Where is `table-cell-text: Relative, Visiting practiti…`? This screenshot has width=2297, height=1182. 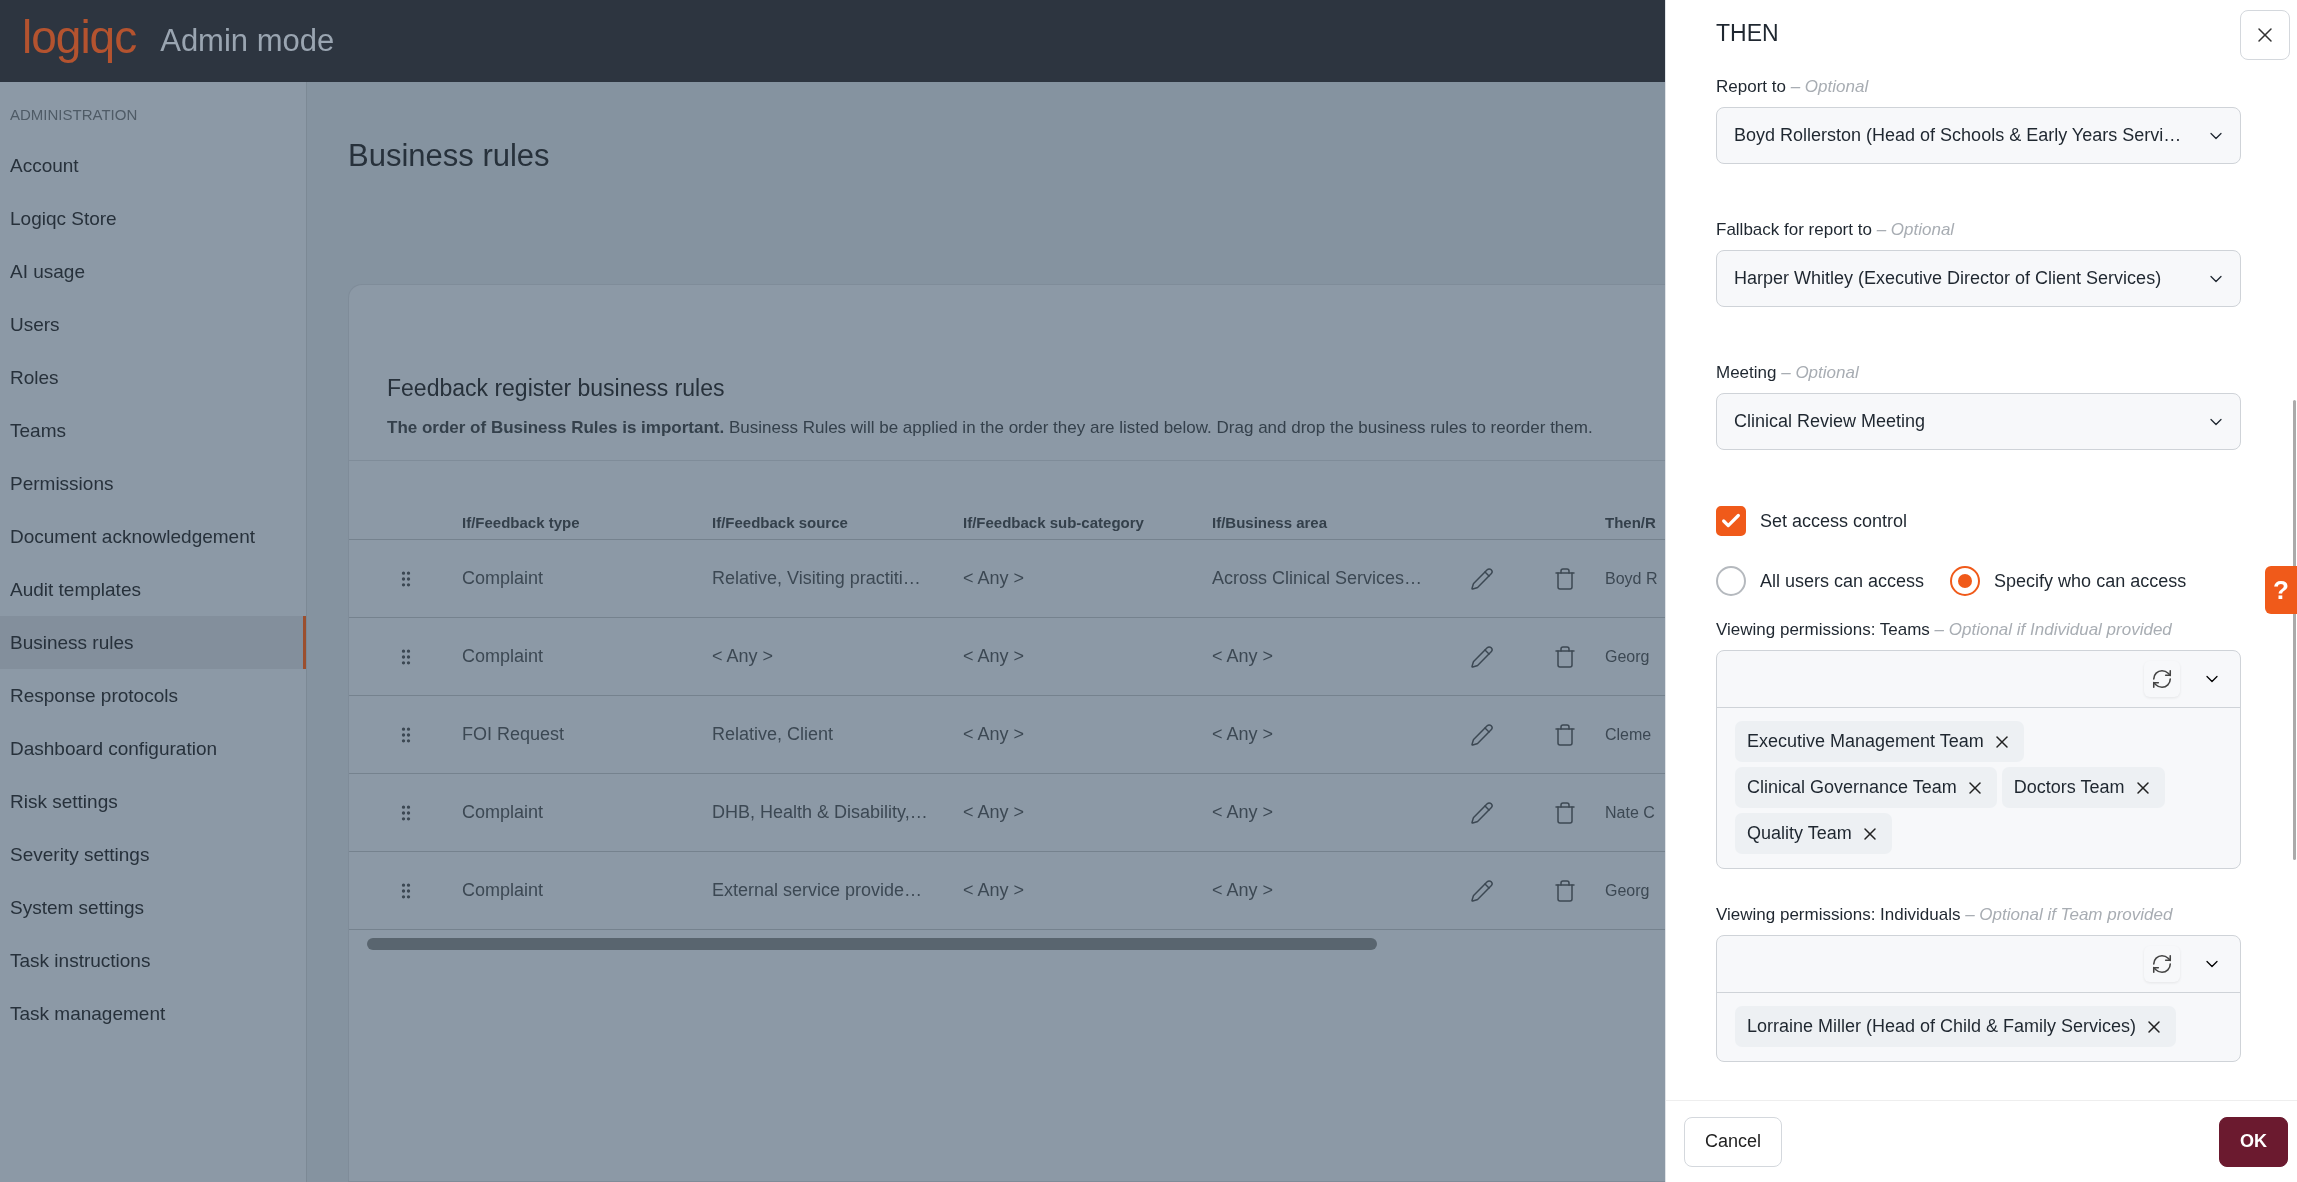 table-cell-text: Relative, Visiting practiti… is located at coordinates (817, 578).